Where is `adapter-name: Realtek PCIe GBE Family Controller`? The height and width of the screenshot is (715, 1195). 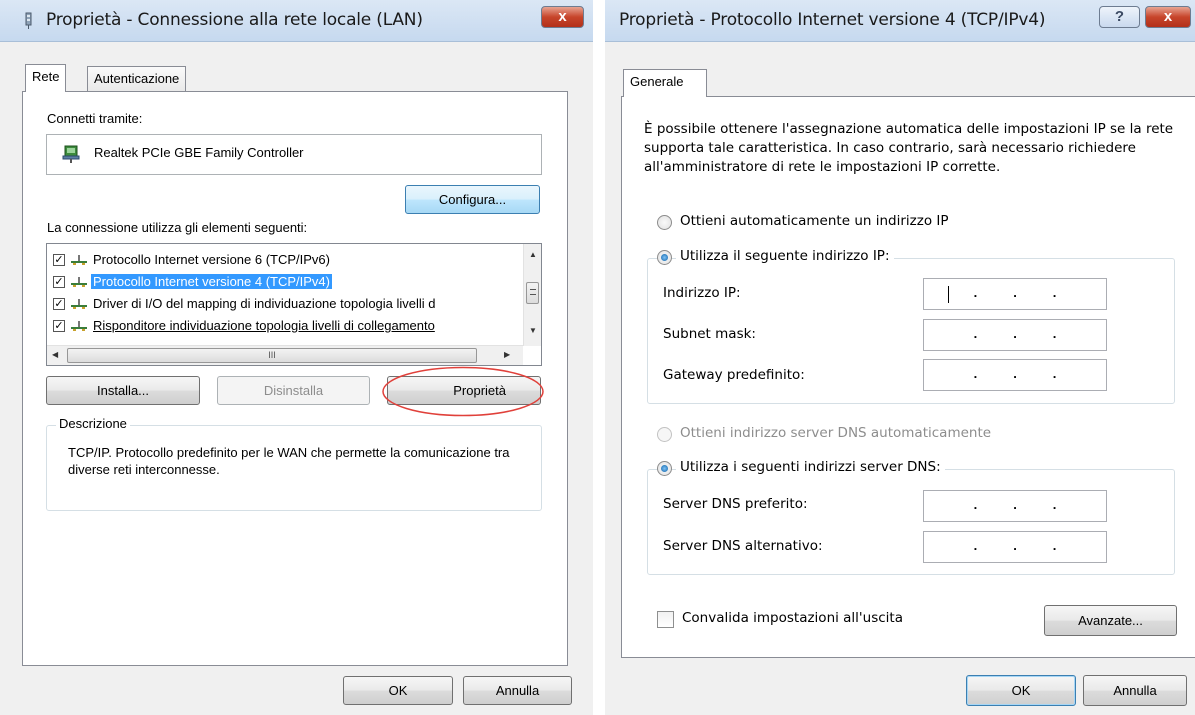
adapter-name: Realtek PCIe GBE Family Controller is located at coordinates (199, 152).